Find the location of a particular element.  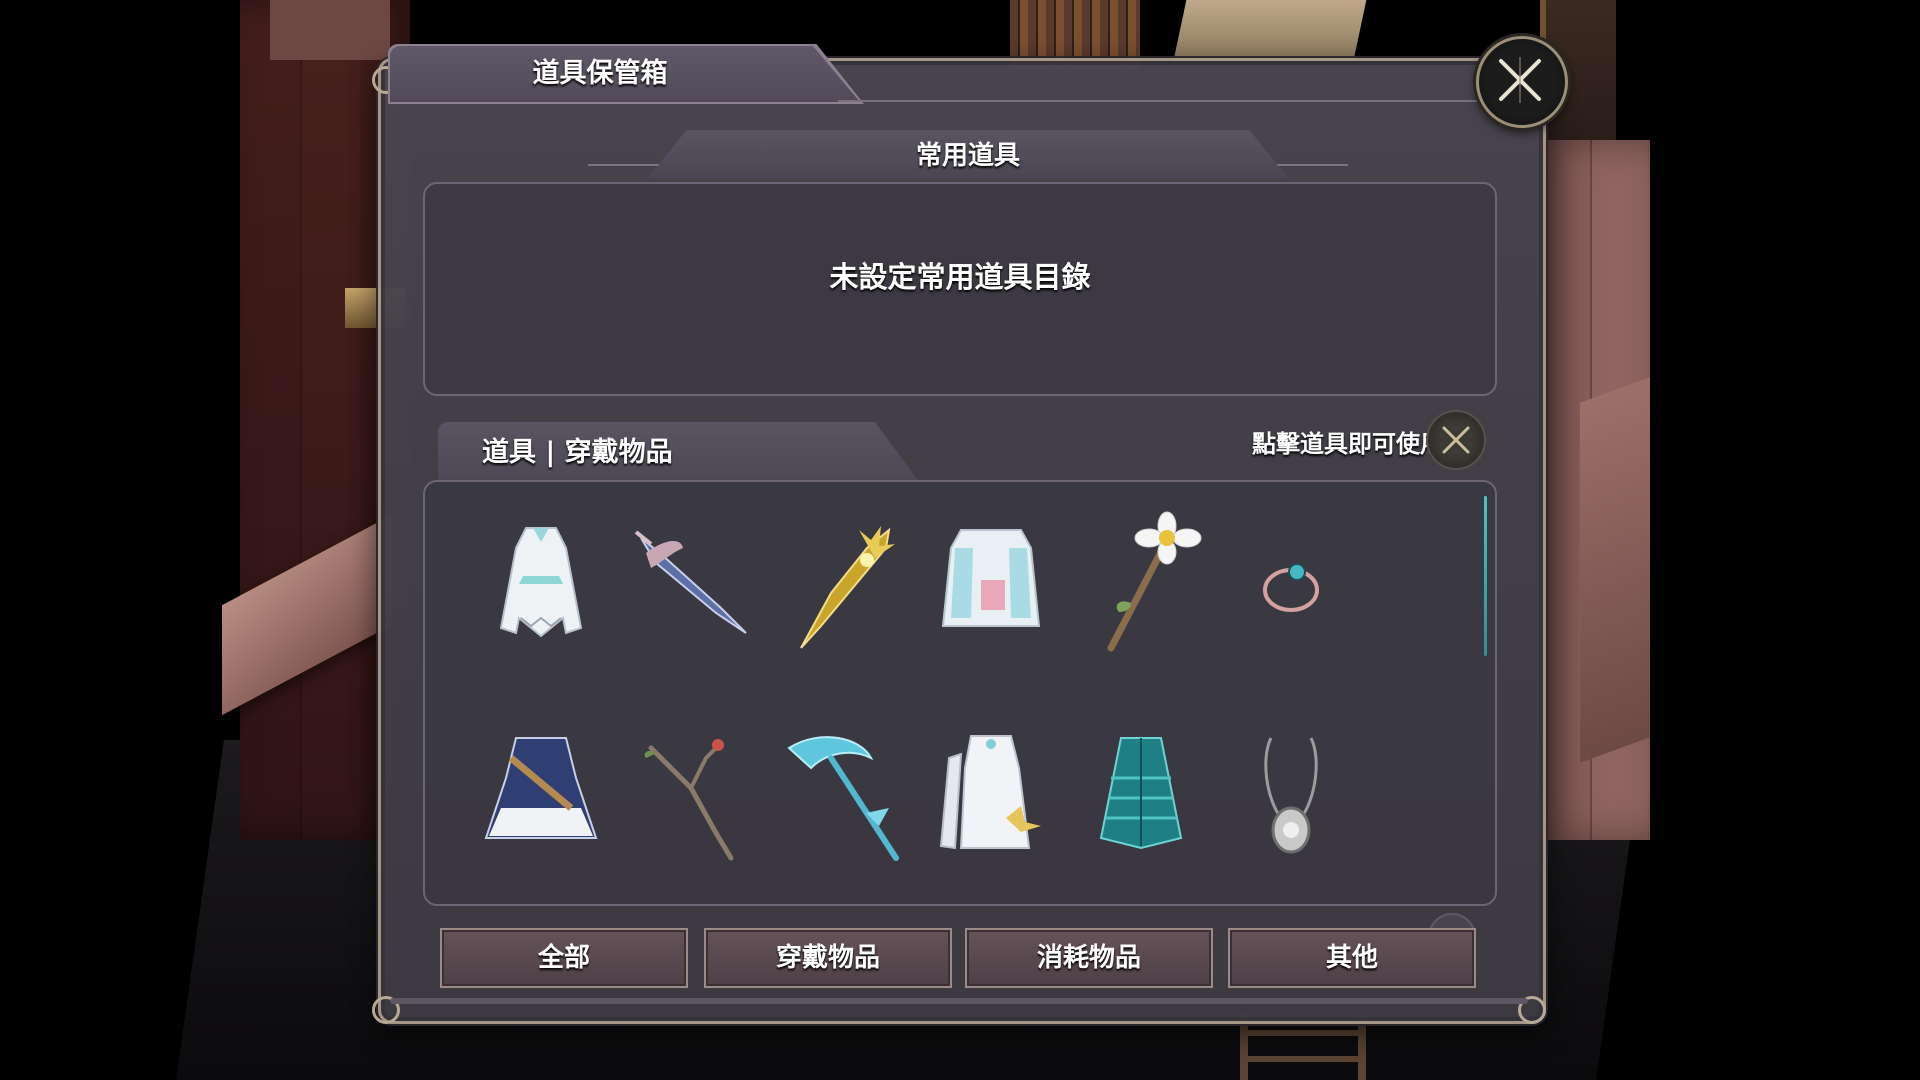

close-button is located at coordinates (1522, 82).